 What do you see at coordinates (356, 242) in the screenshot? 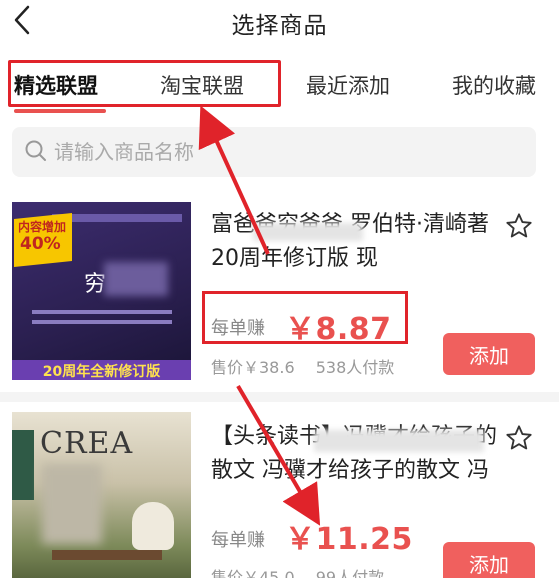
I see `product-title: 富爸爸穷爸爸 罗伯特·清崎著 20周年修订版 现` at bounding box center [356, 242].